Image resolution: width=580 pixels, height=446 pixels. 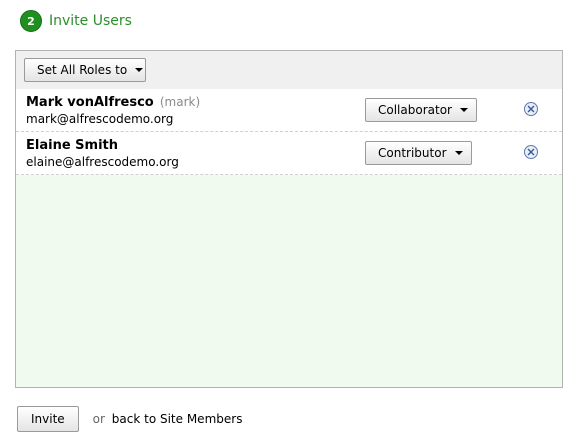 I want to click on step-header: 2 Invite Users, so click(x=76, y=21).